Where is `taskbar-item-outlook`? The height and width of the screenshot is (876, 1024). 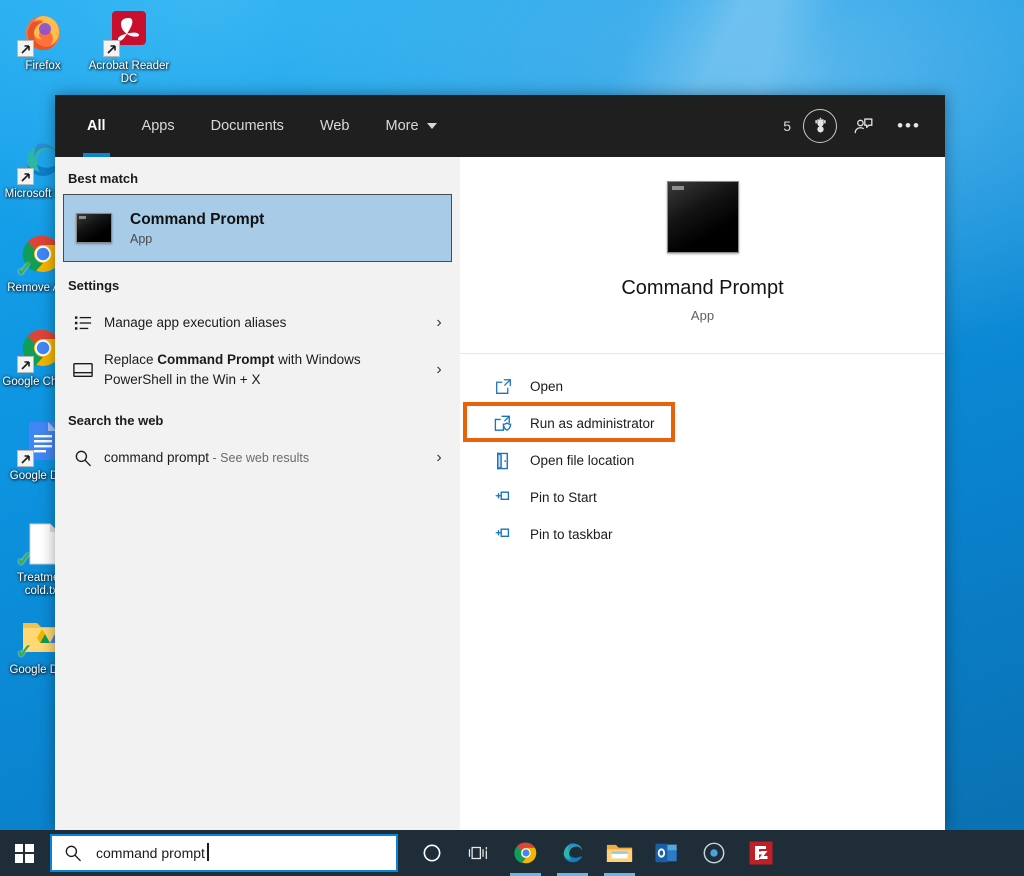
taskbar-item-outlook is located at coordinates (666, 853).